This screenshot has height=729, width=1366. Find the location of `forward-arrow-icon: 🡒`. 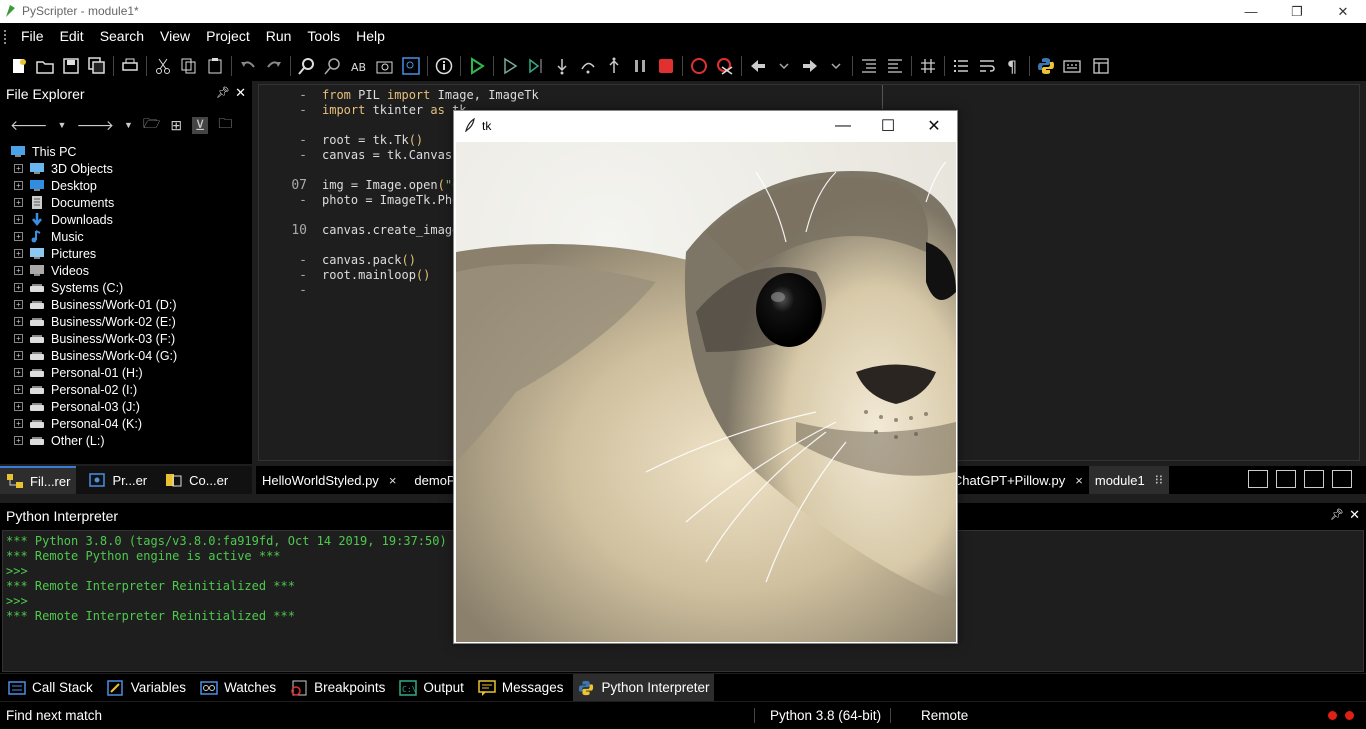

forward-arrow-icon: 🡒 is located at coordinates (95, 125).